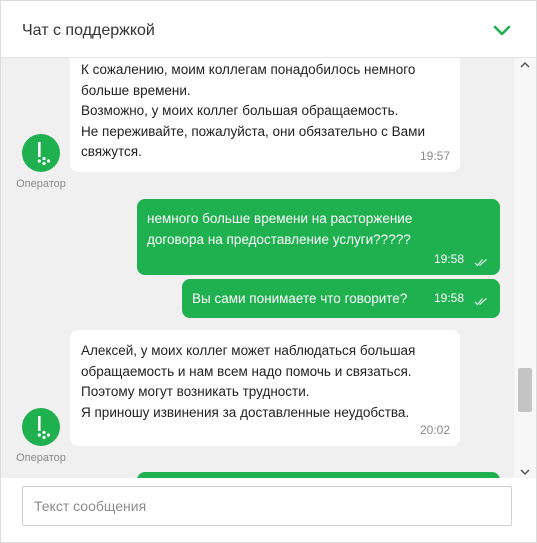 The height and width of the screenshot is (543, 537). What do you see at coordinates (525, 65) in the screenshot?
I see `scroll-up-icon` at bounding box center [525, 65].